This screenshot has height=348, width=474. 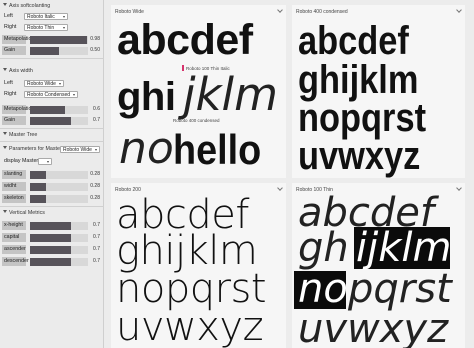 I want to click on left-master-select: Roboto Italic, so click(x=46, y=16).